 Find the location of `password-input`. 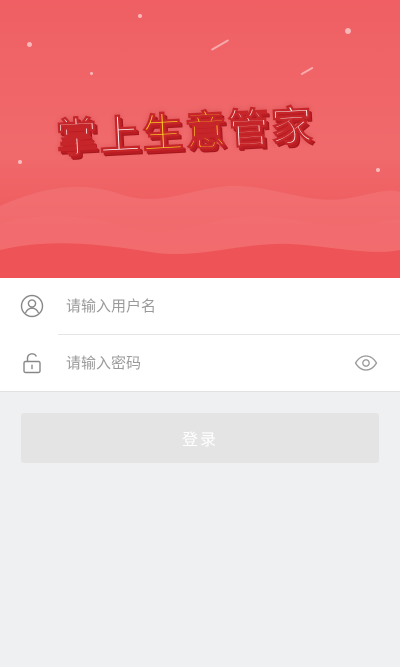

password-input is located at coordinates (205, 363).